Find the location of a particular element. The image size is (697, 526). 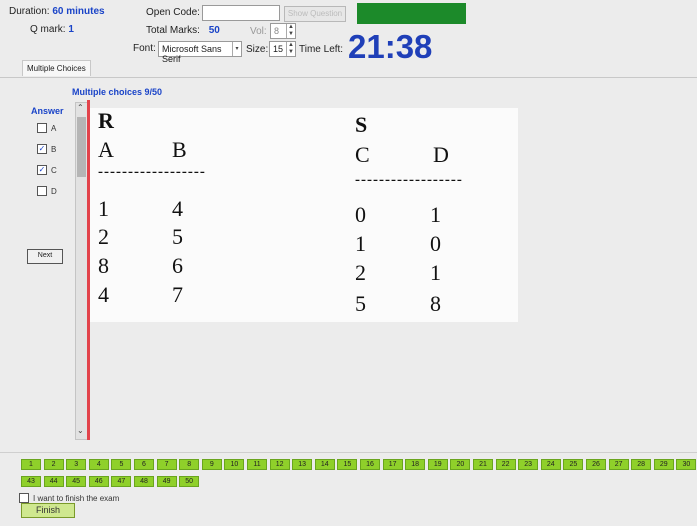

status-indicator is located at coordinates (411, 13).